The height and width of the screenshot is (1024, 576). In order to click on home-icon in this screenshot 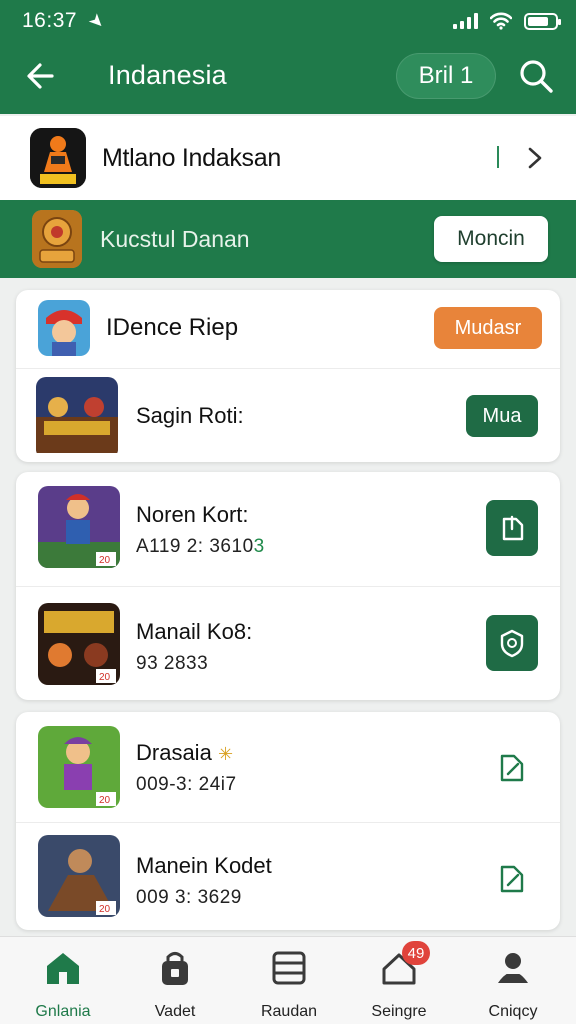, I will do `click(63, 968)`.